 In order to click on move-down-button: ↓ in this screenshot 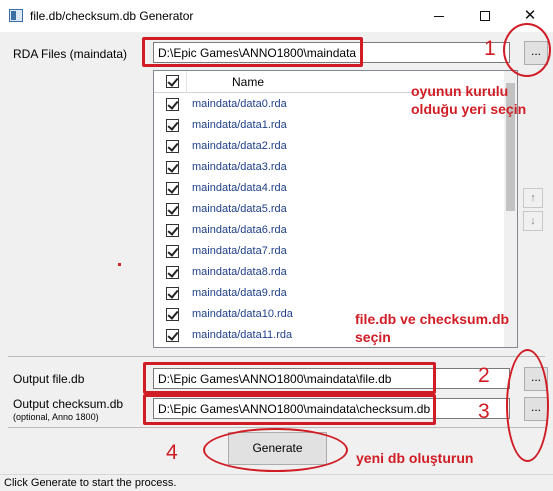, I will do `click(533, 221)`.